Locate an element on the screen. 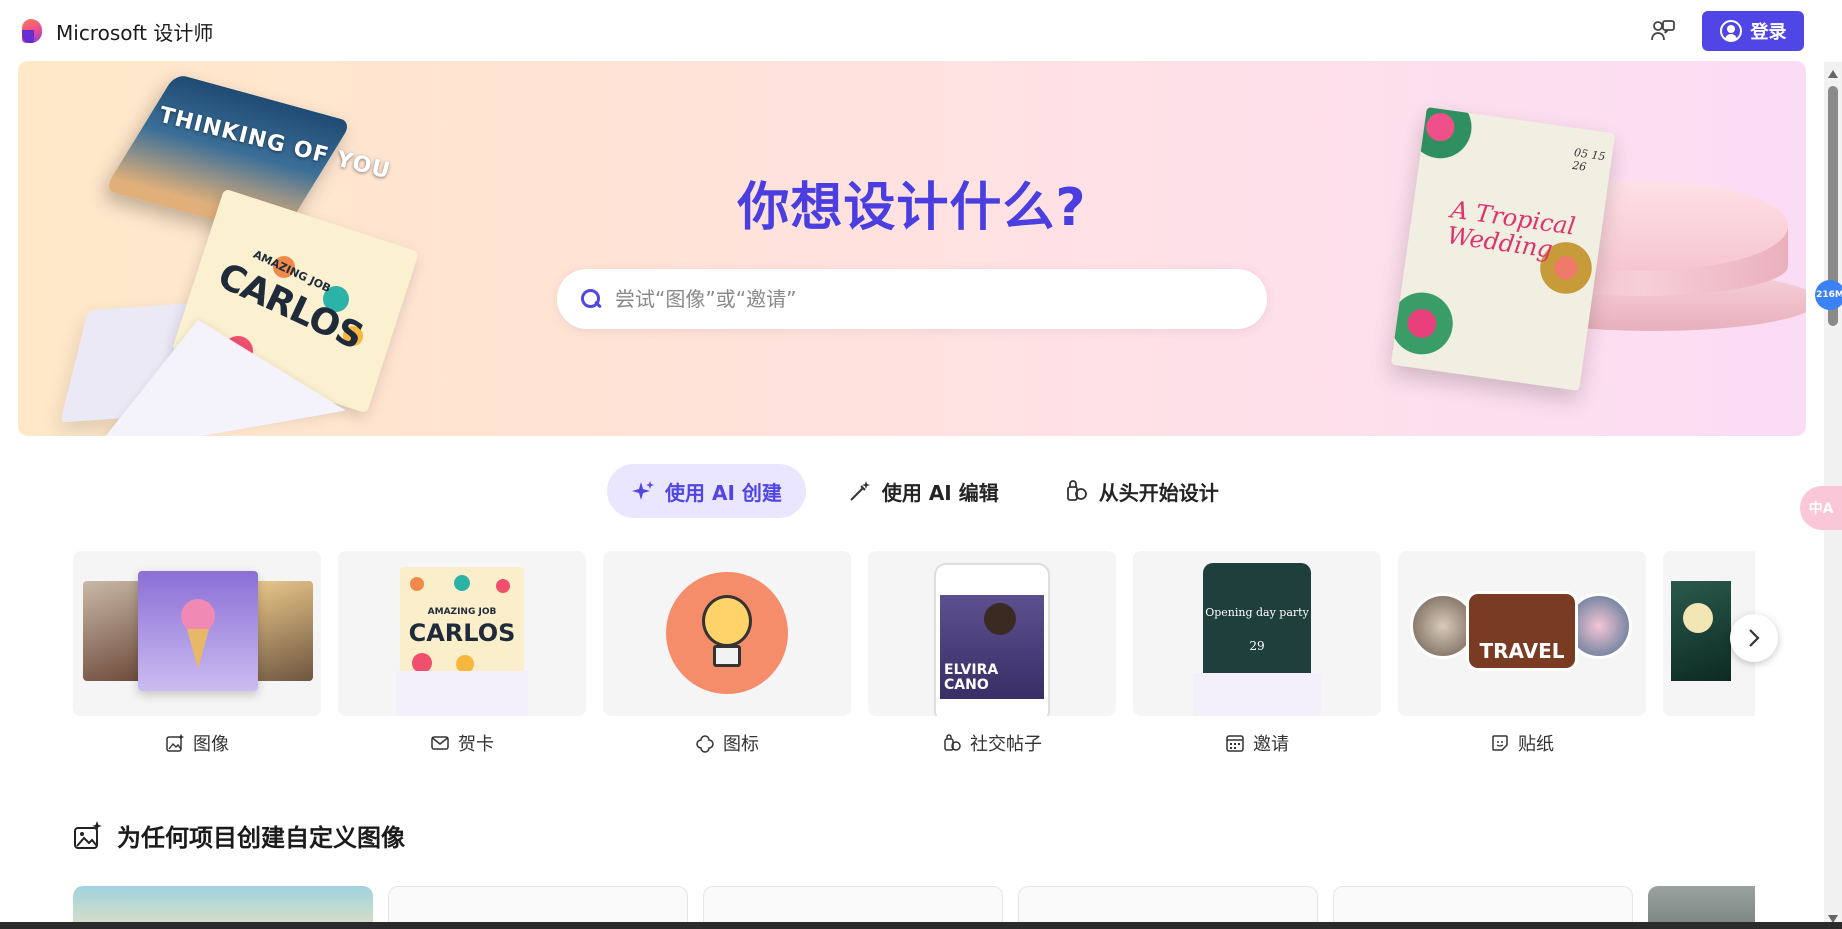  tab-design-from-scratch: 从头开始设计 is located at coordinates (1142, 491).